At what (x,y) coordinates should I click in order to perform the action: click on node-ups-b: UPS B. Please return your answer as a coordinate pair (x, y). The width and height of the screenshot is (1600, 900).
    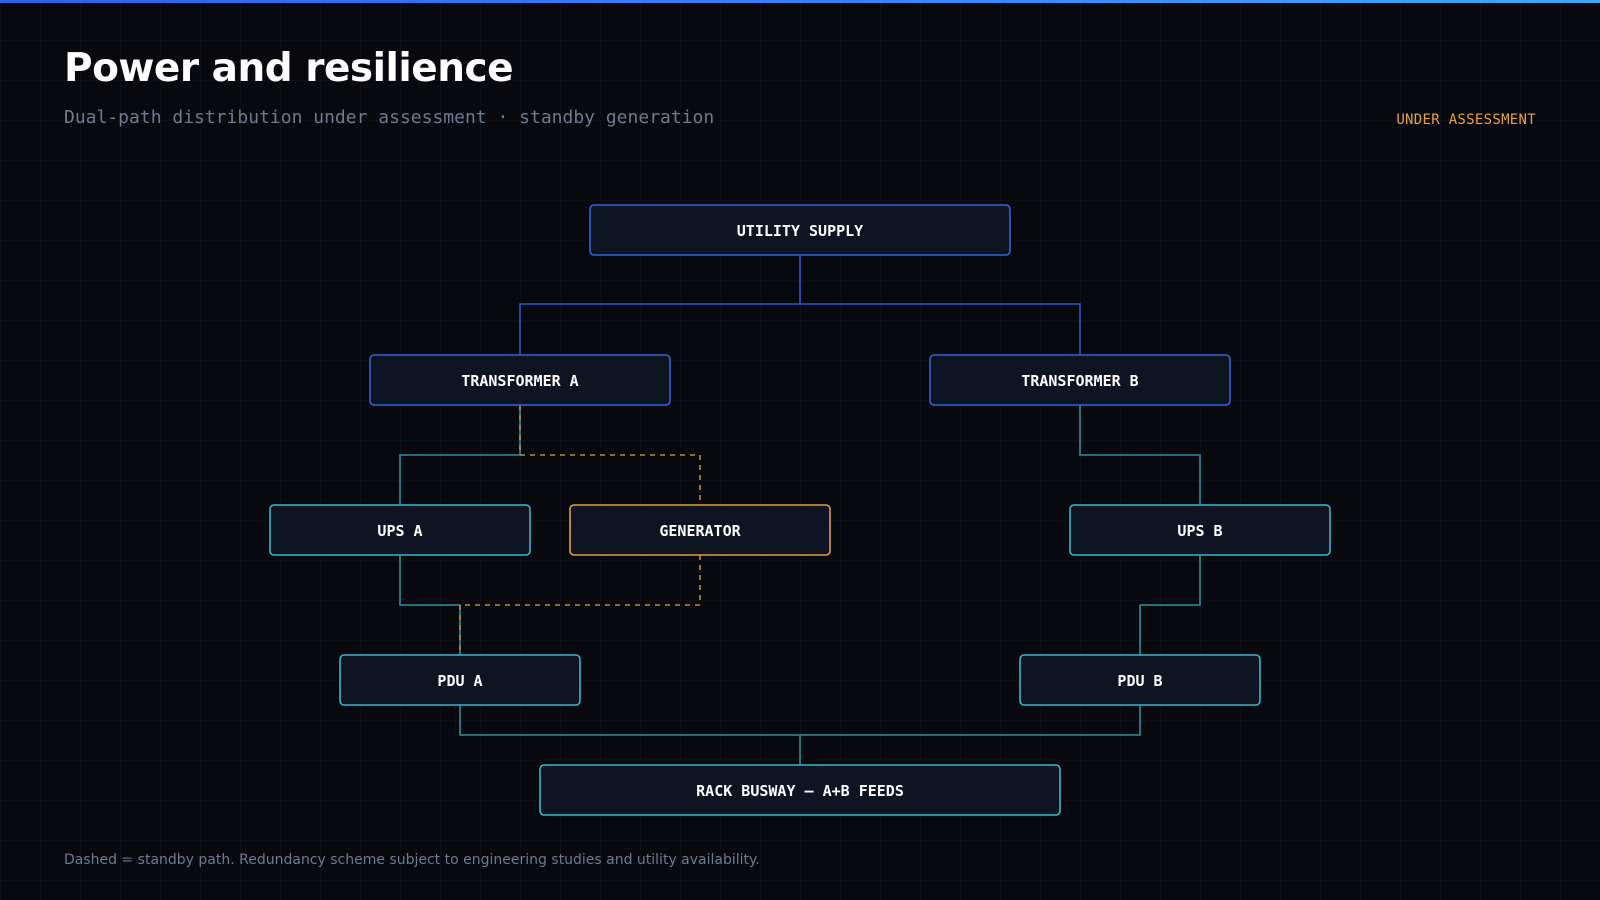
    Looking at the image, I should click on (1200, 530).